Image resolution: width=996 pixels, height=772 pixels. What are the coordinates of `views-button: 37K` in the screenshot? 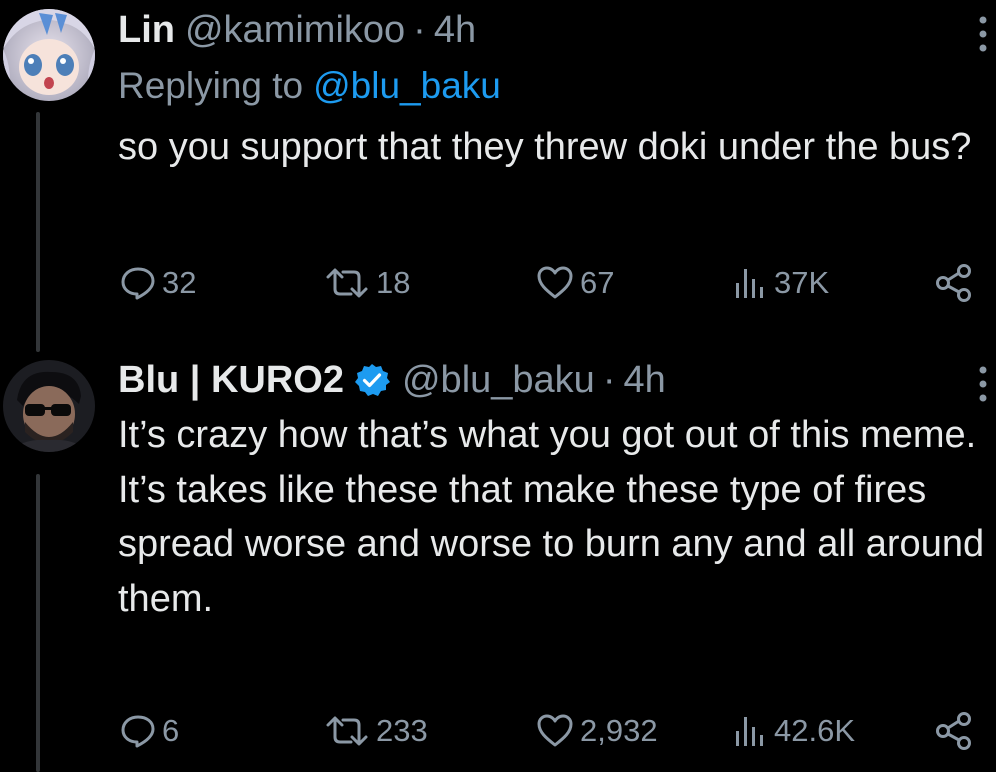 It's located at (780, 283).